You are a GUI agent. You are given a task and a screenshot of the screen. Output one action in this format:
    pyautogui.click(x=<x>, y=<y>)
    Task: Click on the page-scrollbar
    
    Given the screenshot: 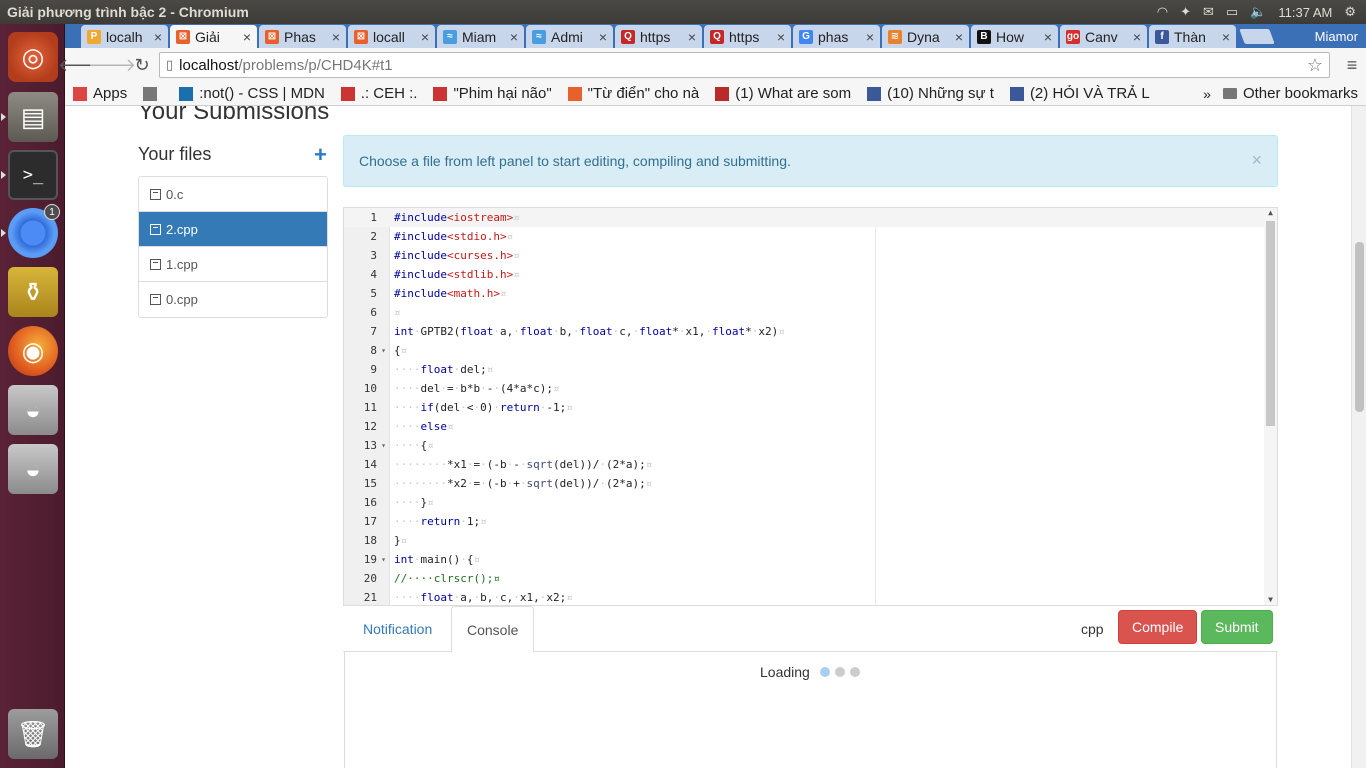 What is the action you would take?
    pyautogui.click(x=1358, y=437)
    